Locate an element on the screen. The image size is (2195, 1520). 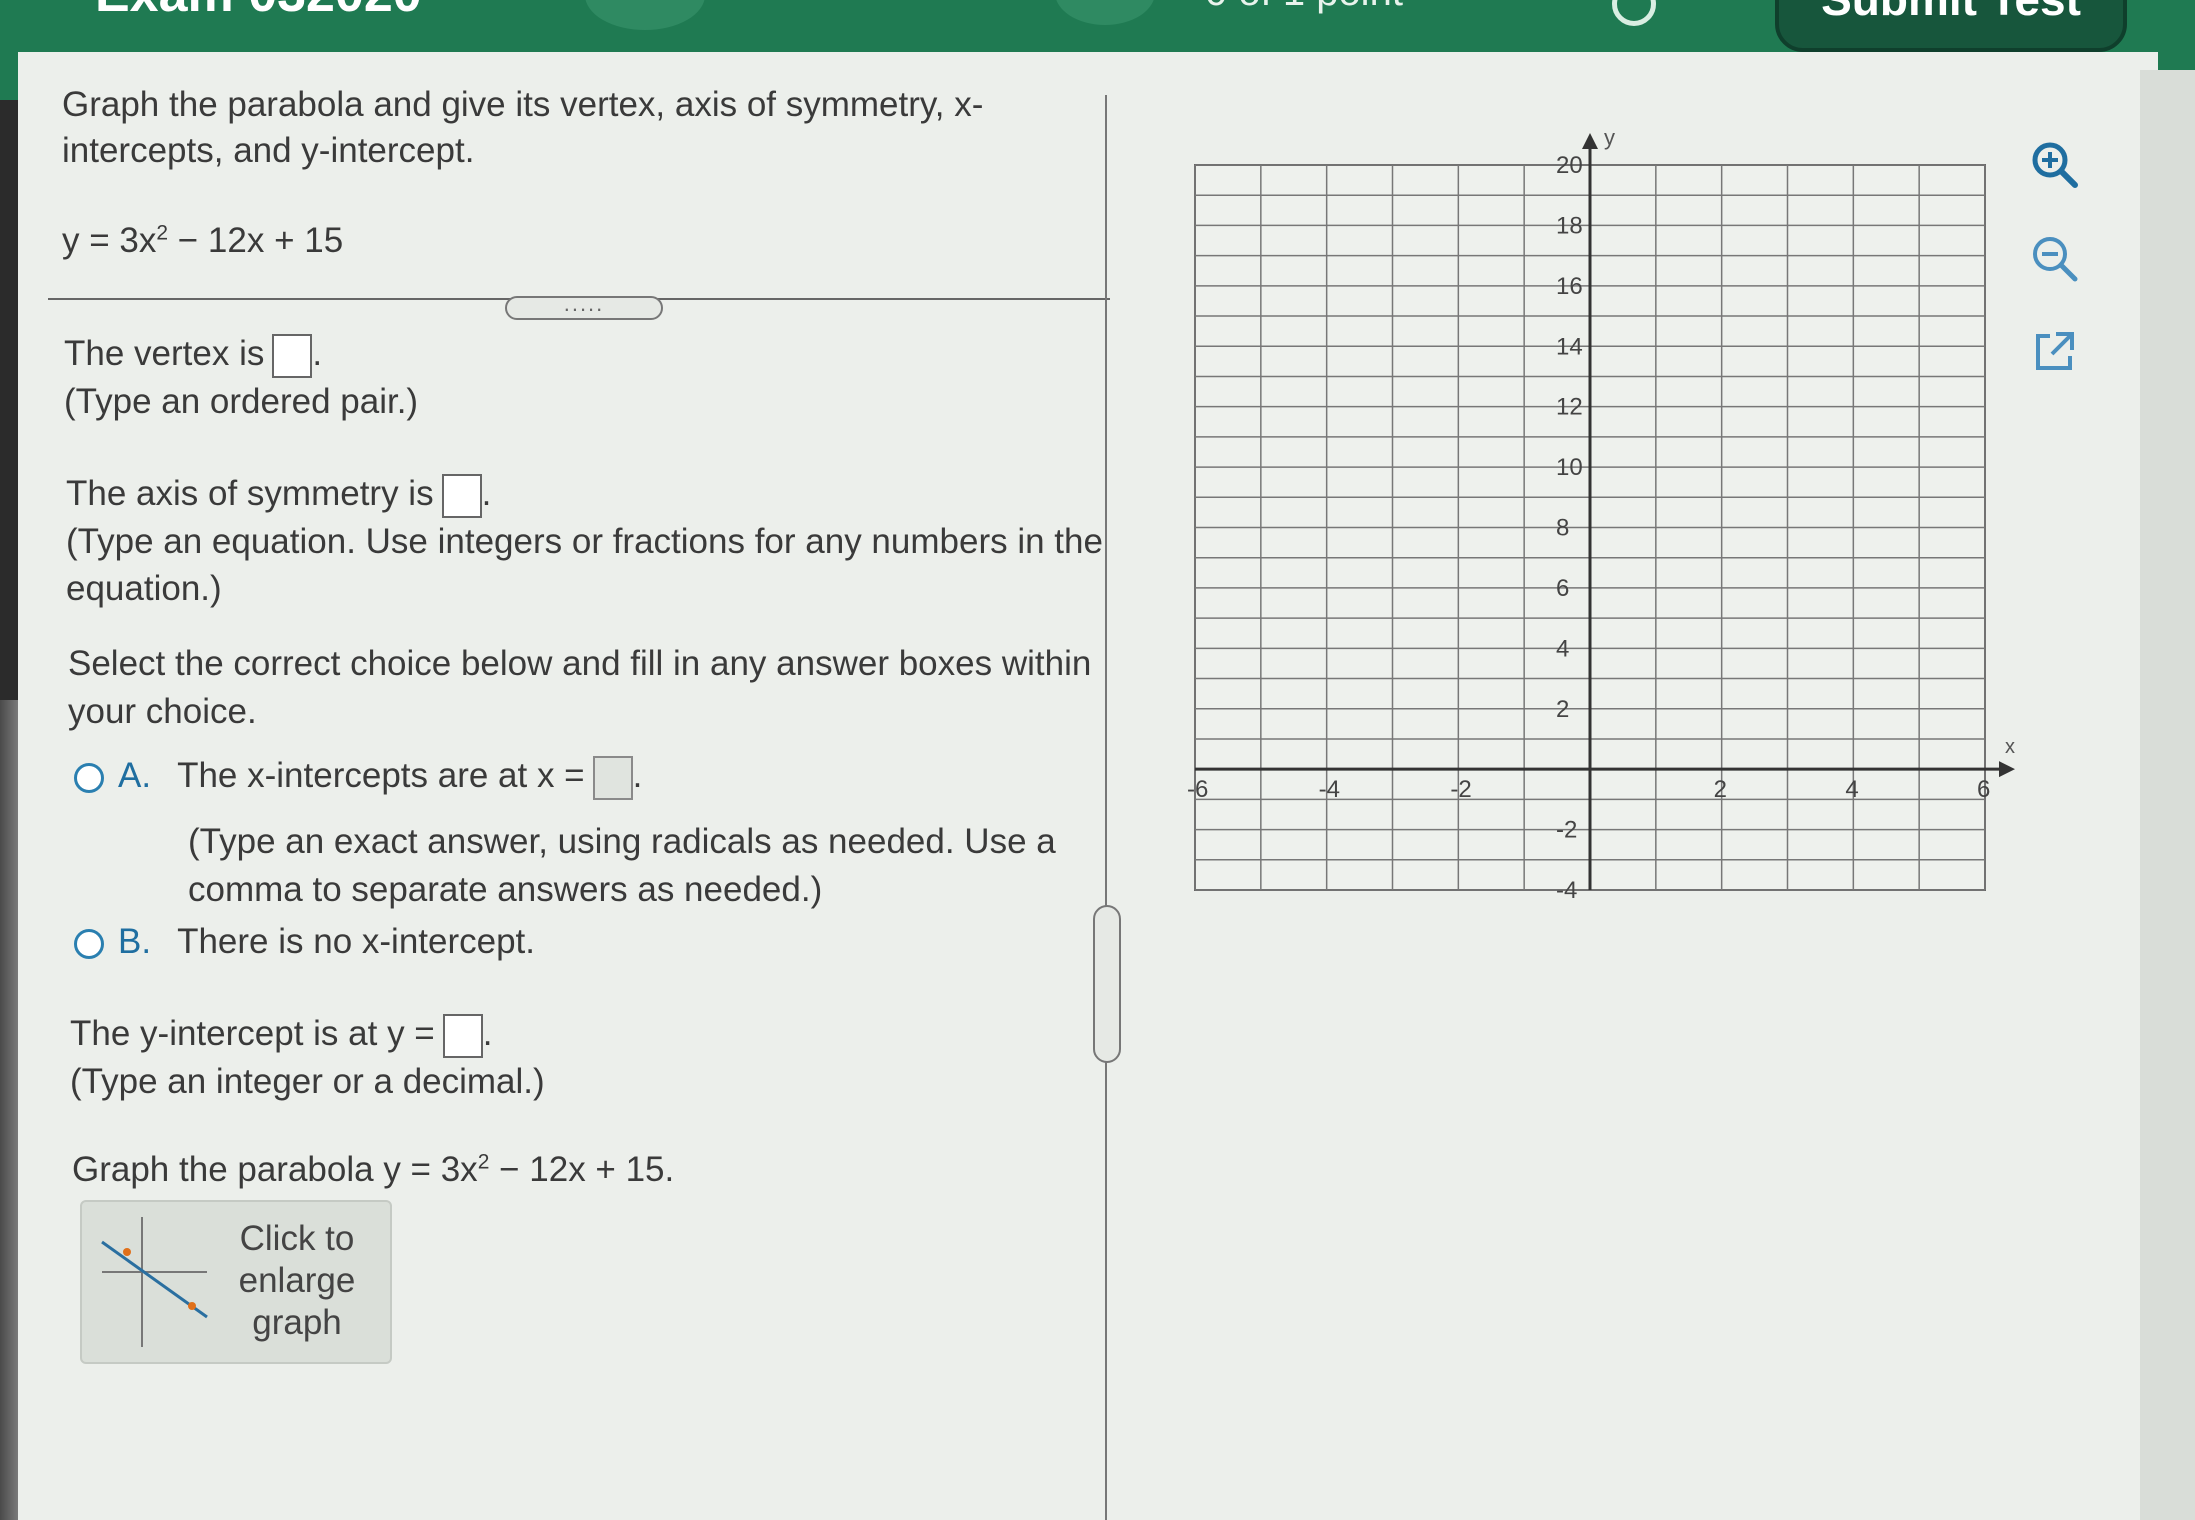
exam-title: Exam 032020 is located at coordinates (258, 12).